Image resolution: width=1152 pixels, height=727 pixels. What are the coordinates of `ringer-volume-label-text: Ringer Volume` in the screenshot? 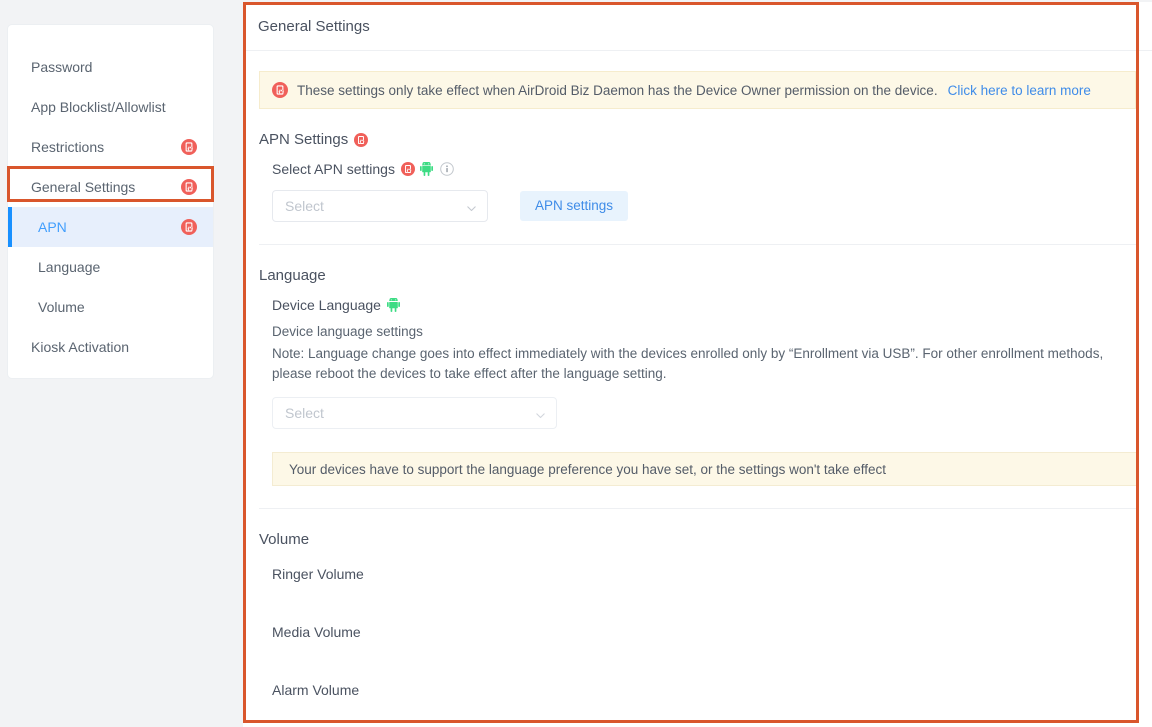 It's located at (318, 574).